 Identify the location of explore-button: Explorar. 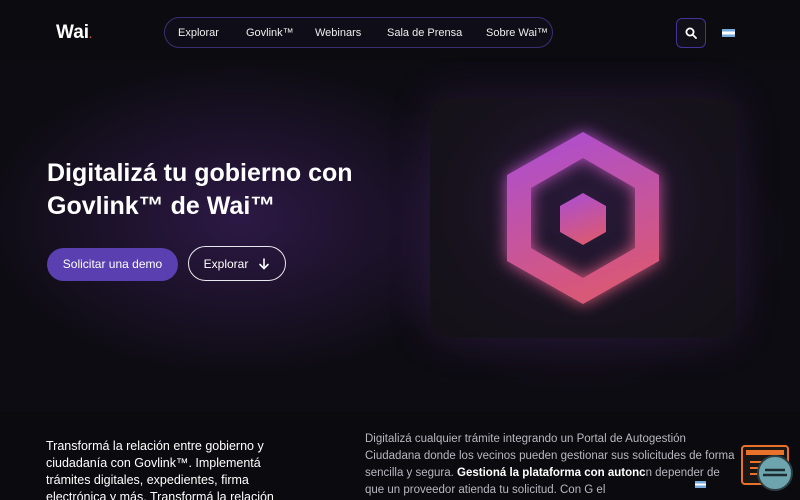
(237, 263).